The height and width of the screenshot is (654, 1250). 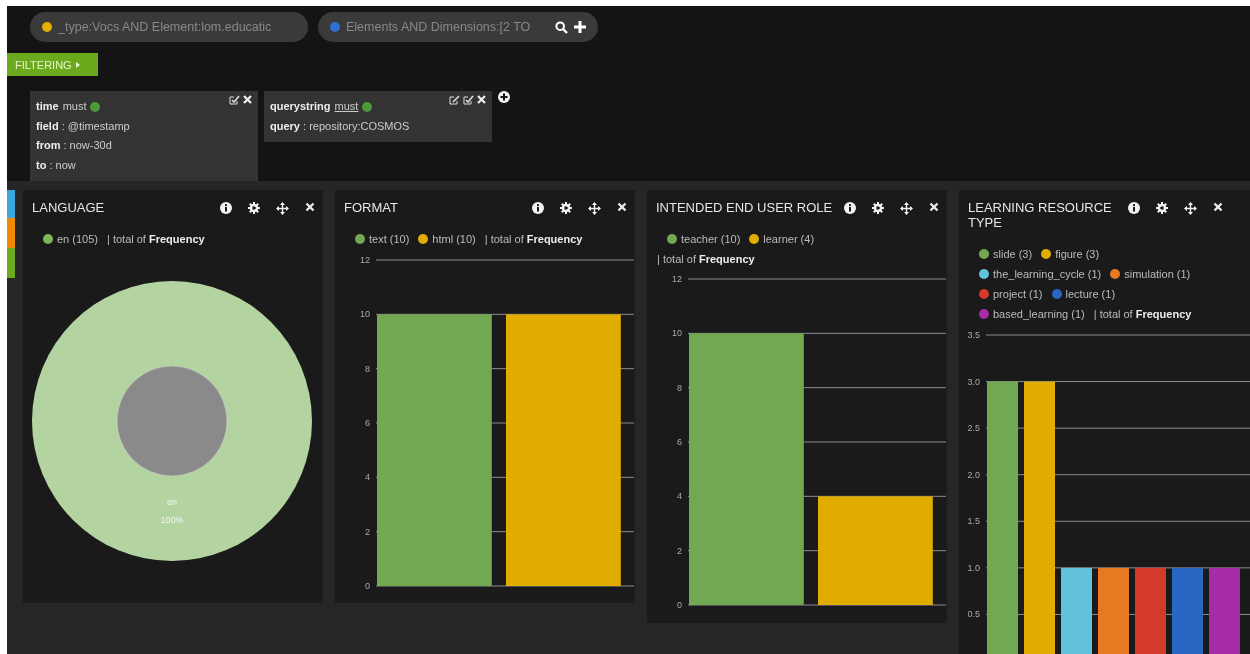 What do you see at coordinates (1039, 314) in the screenshot?
I see `legend-label: based_learning (1)` at bounding box center [1039, 314].